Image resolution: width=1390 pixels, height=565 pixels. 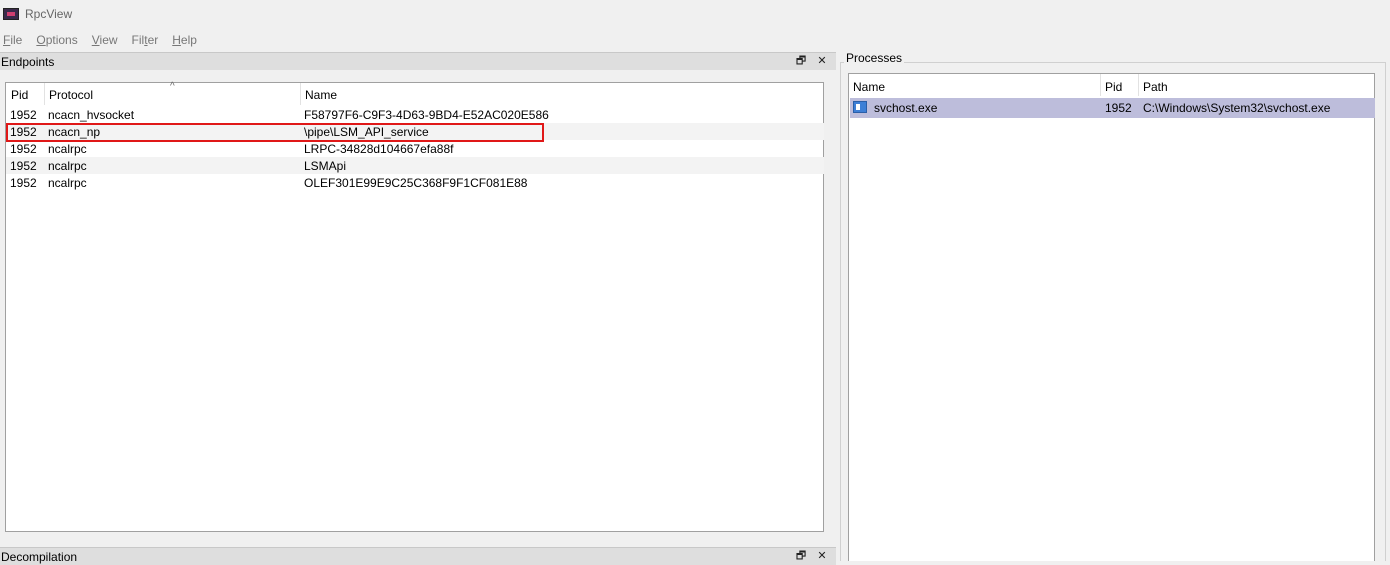 I want to click on menu-help: Help, so click(x=185, y=40).